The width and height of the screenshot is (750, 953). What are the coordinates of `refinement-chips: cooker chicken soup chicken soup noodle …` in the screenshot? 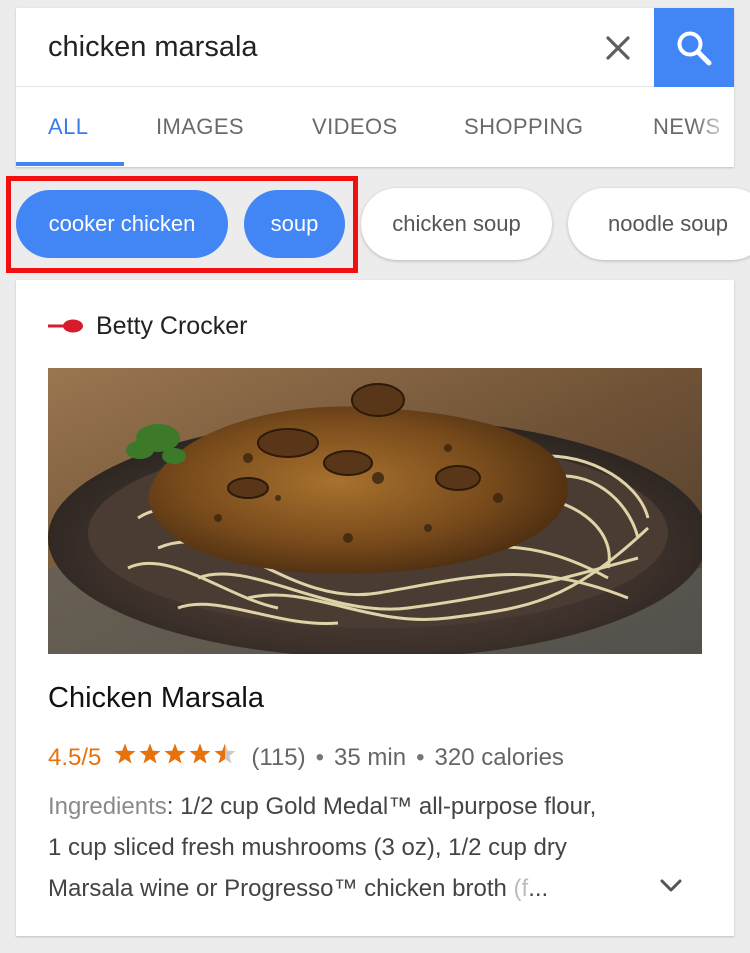 It's located at (375, 224).